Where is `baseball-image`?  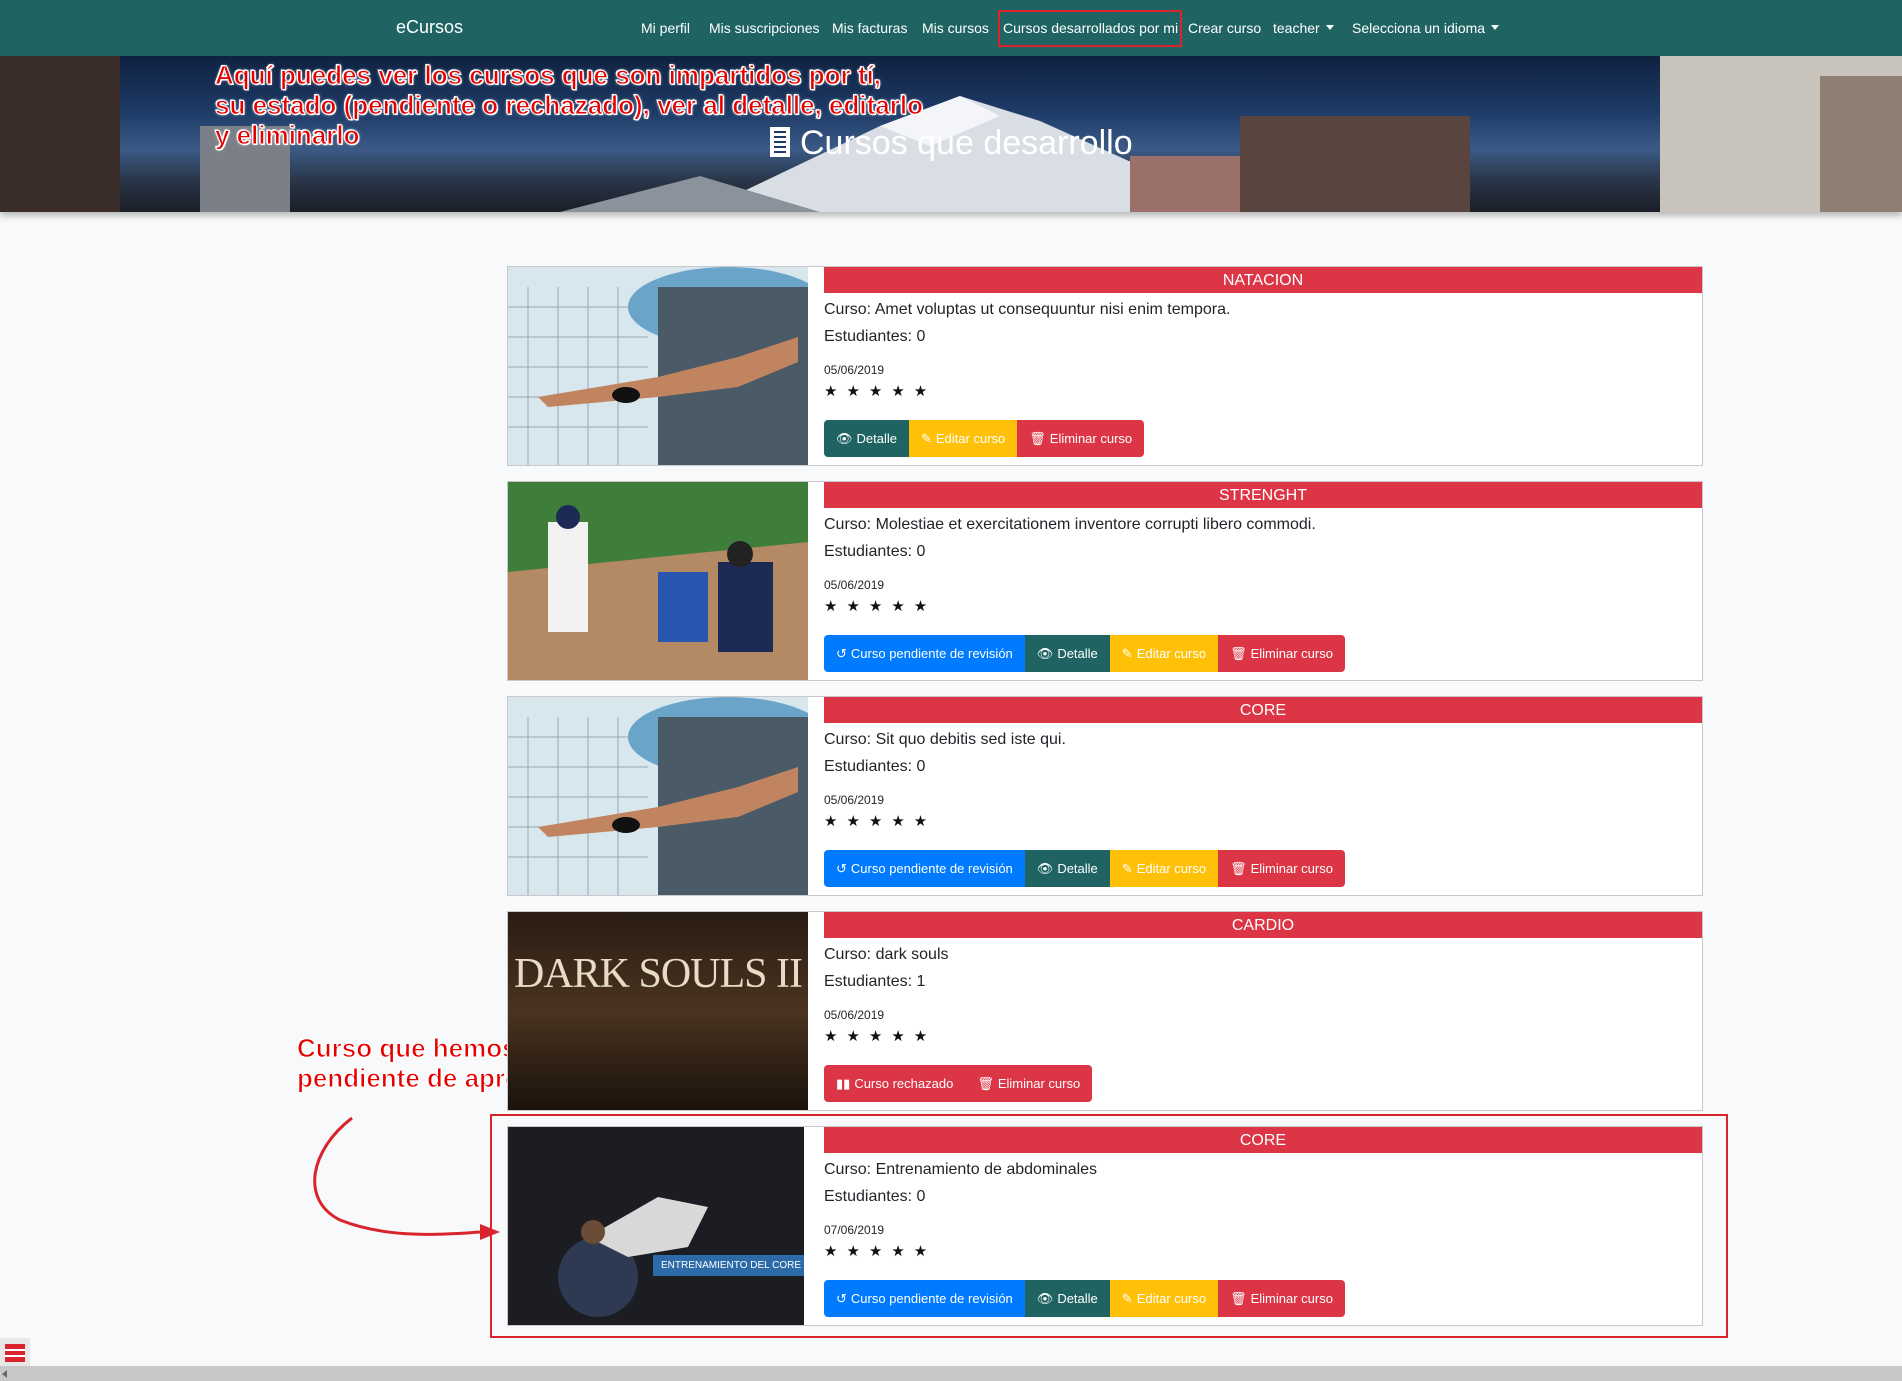
baseball-image is located at coordinates (658, 581).